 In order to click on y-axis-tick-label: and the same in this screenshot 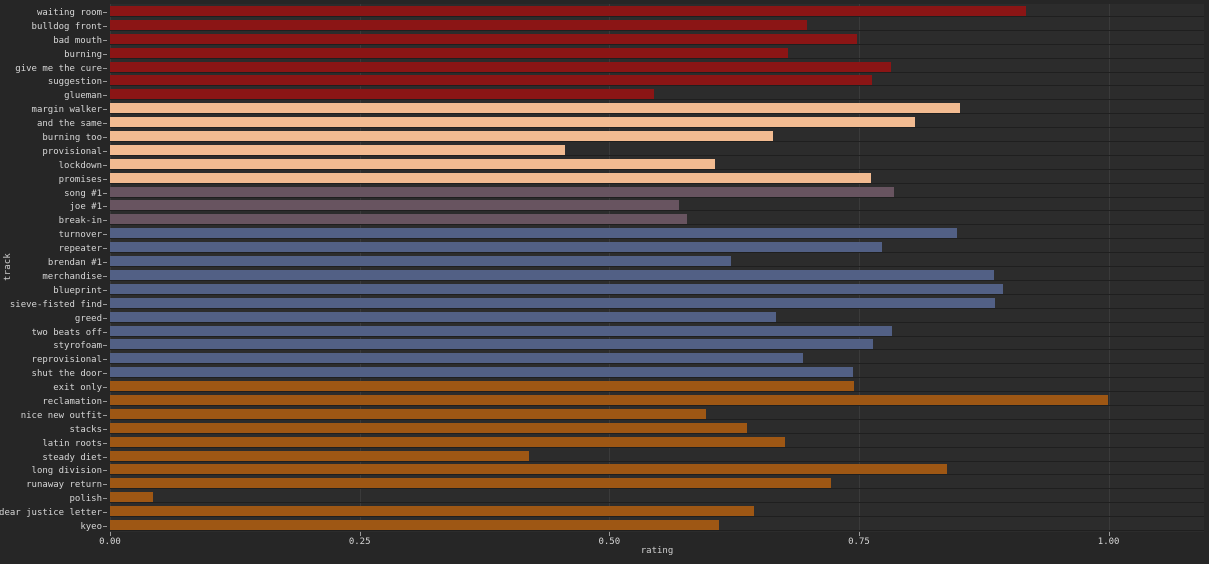, I will do `click(72, 124)`.